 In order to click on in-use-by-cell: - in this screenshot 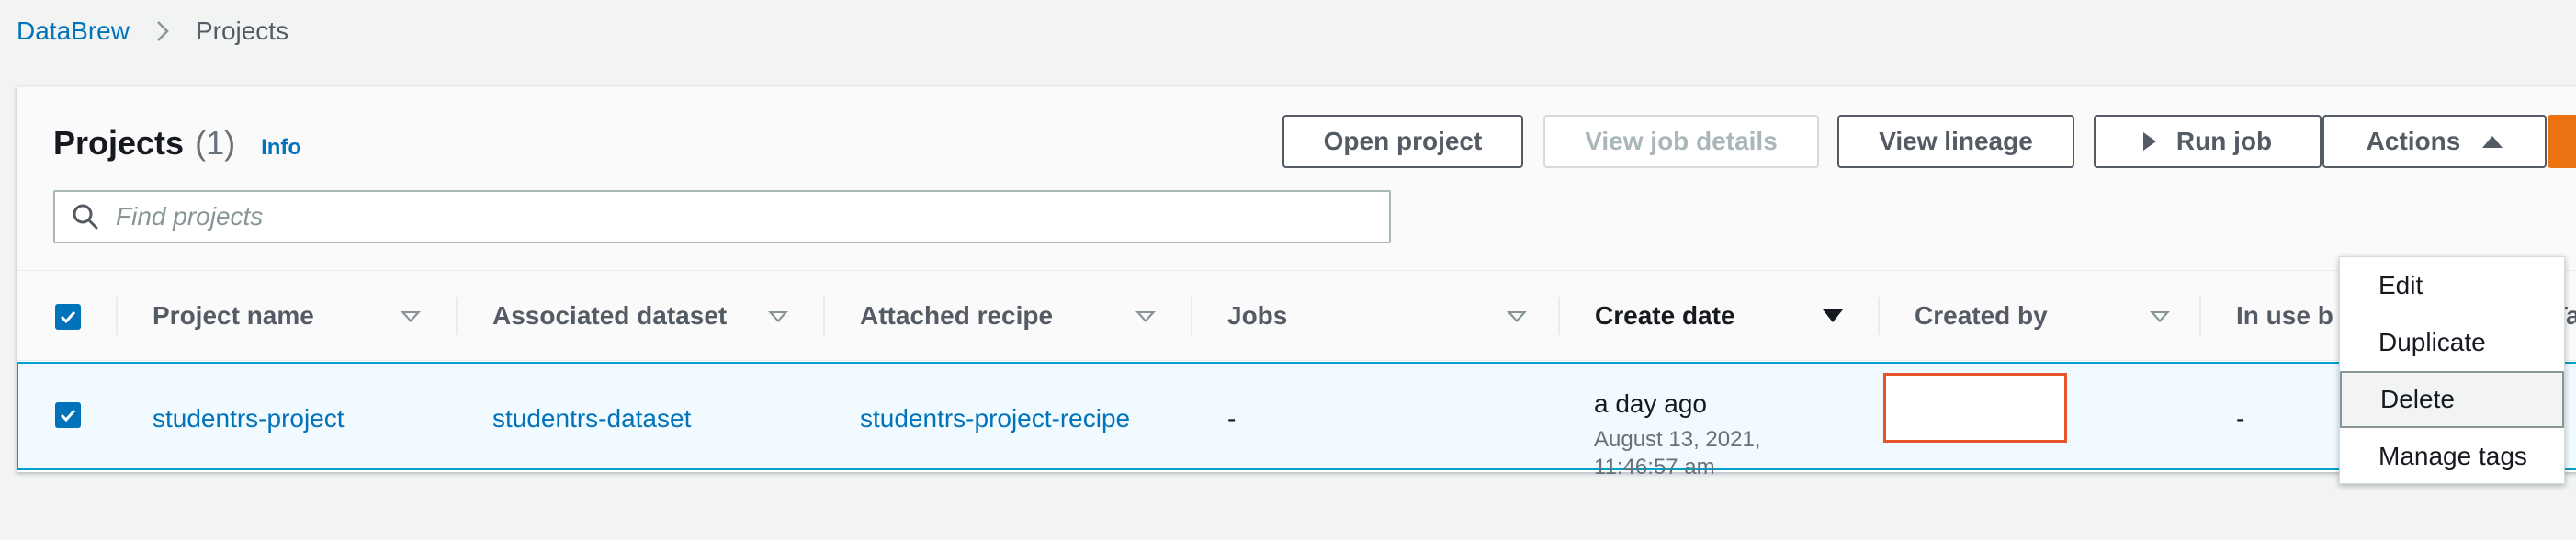, I will do `click(2240, 418)`.